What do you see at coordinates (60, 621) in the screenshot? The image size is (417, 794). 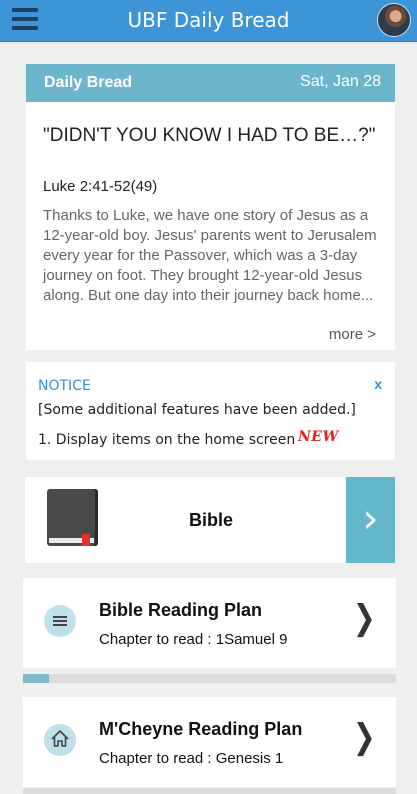 I see `list-icon` at bounding box center [60, 621].